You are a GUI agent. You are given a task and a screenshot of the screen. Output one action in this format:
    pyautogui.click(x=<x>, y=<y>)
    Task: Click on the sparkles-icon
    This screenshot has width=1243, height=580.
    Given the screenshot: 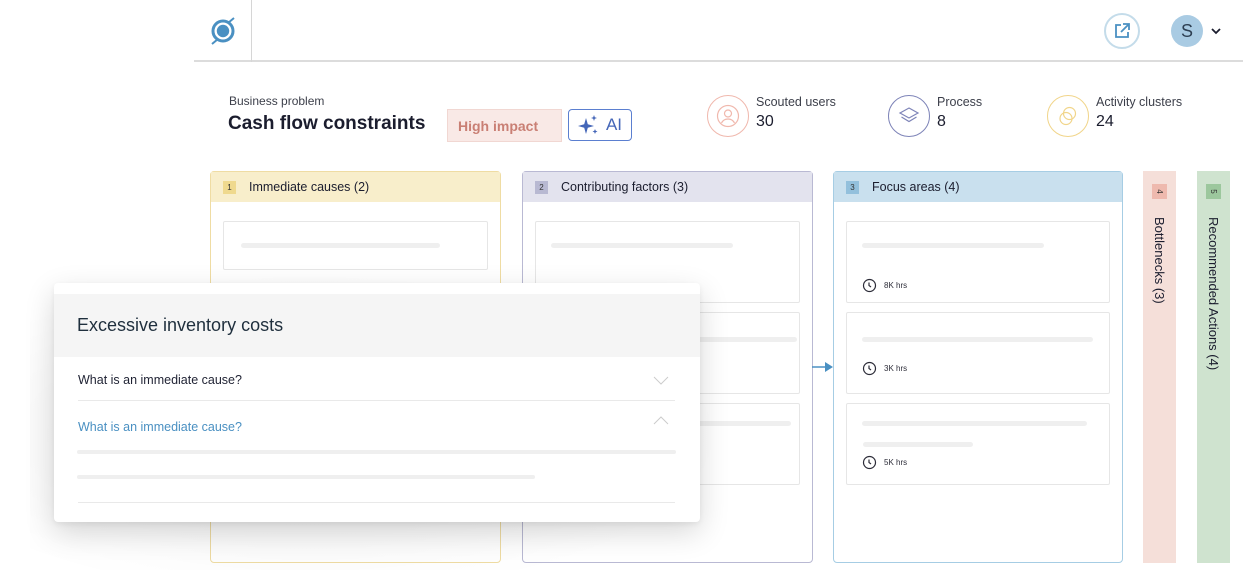 What is the action you would take?
    pyautogui.click(x=587, y=124)
    